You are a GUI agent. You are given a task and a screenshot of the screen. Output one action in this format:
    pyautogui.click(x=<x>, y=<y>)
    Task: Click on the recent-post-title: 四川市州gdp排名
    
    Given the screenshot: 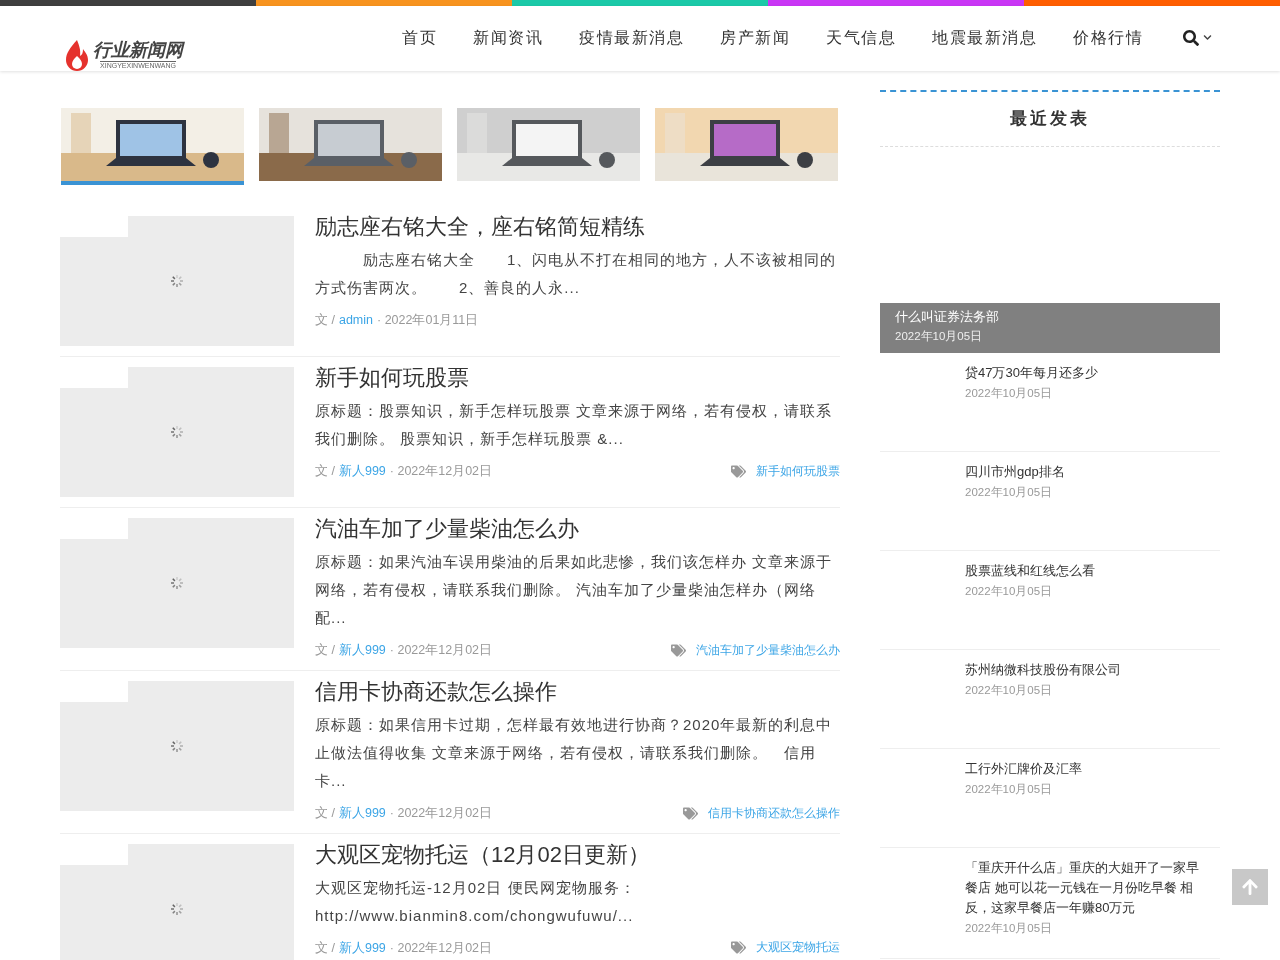 What is the action you would take?
    pyautogui.click(x=1092, y=472)
    